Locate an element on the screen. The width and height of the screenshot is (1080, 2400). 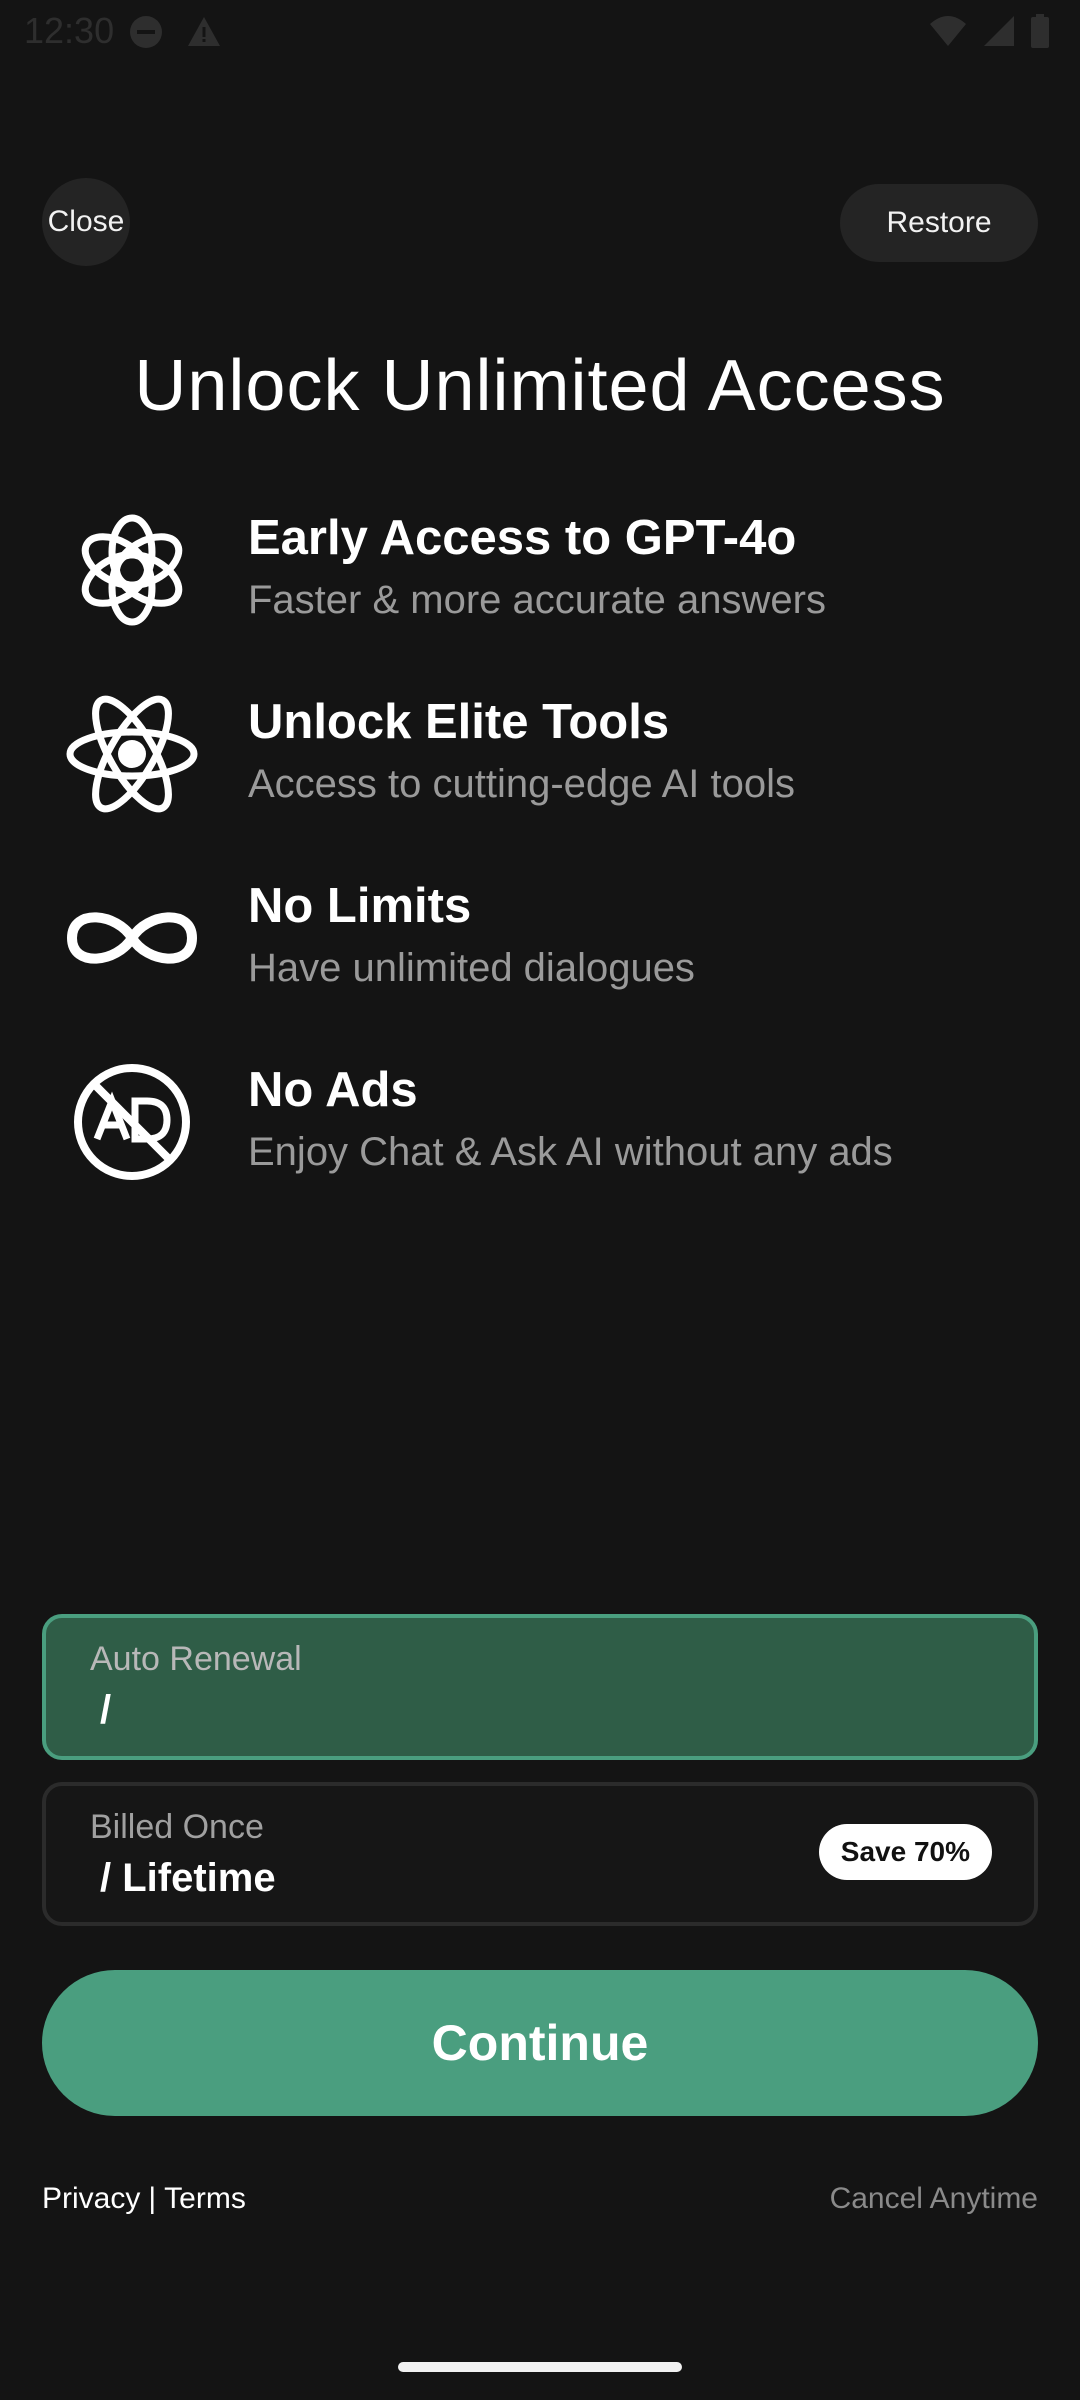
home-indicator is located at coordinates (540, 2367).